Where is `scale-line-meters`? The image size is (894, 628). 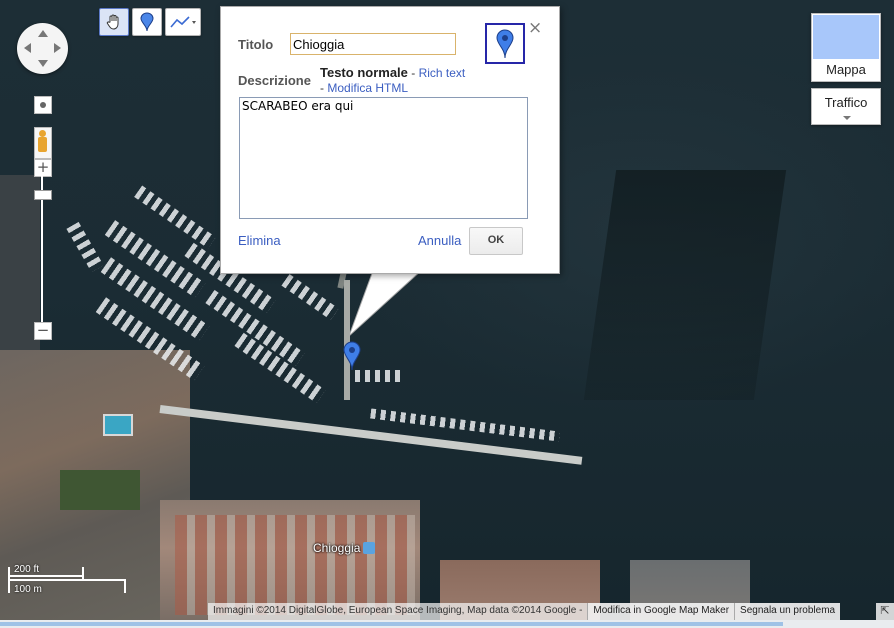
scale-line-meters is located at coordinates (67, 580).